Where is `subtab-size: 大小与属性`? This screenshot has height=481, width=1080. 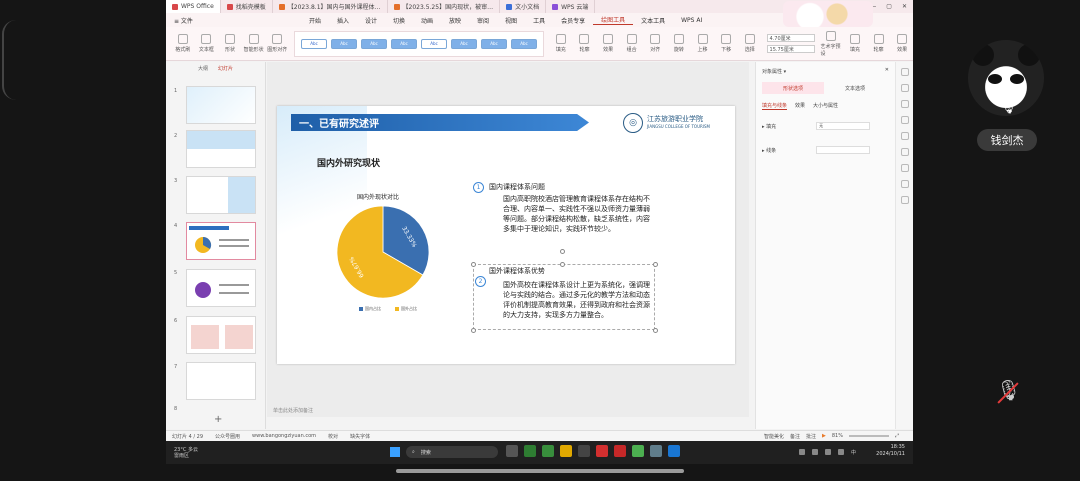
subtab-size: 大小与属性 is located at coordinates (825, 106).